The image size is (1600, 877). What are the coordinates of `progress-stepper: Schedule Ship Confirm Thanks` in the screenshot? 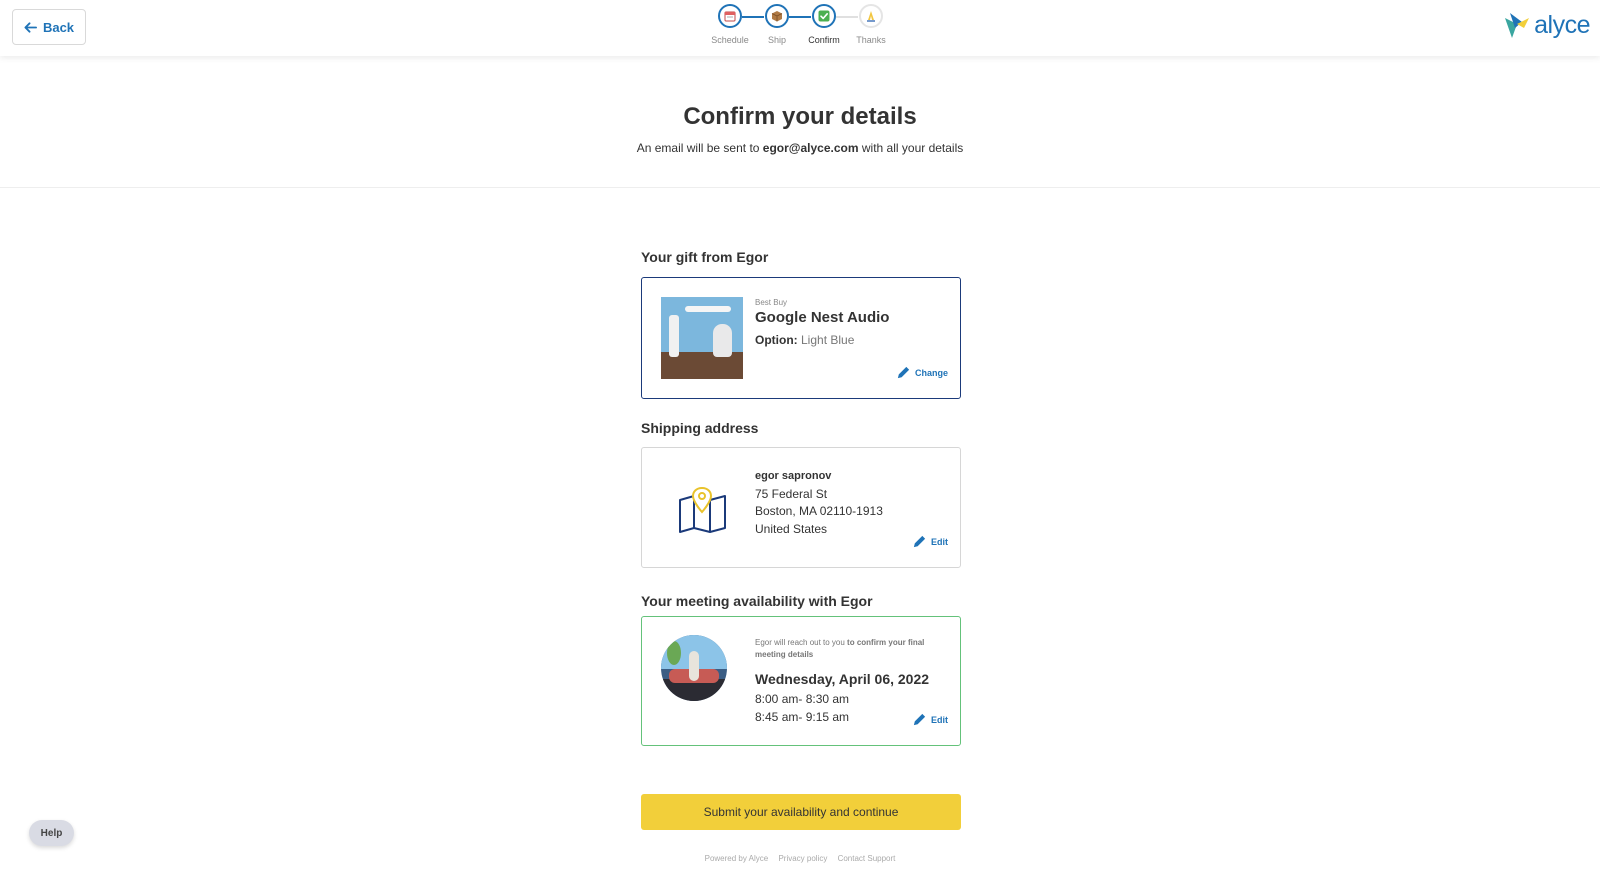 It's located at (800, 28).